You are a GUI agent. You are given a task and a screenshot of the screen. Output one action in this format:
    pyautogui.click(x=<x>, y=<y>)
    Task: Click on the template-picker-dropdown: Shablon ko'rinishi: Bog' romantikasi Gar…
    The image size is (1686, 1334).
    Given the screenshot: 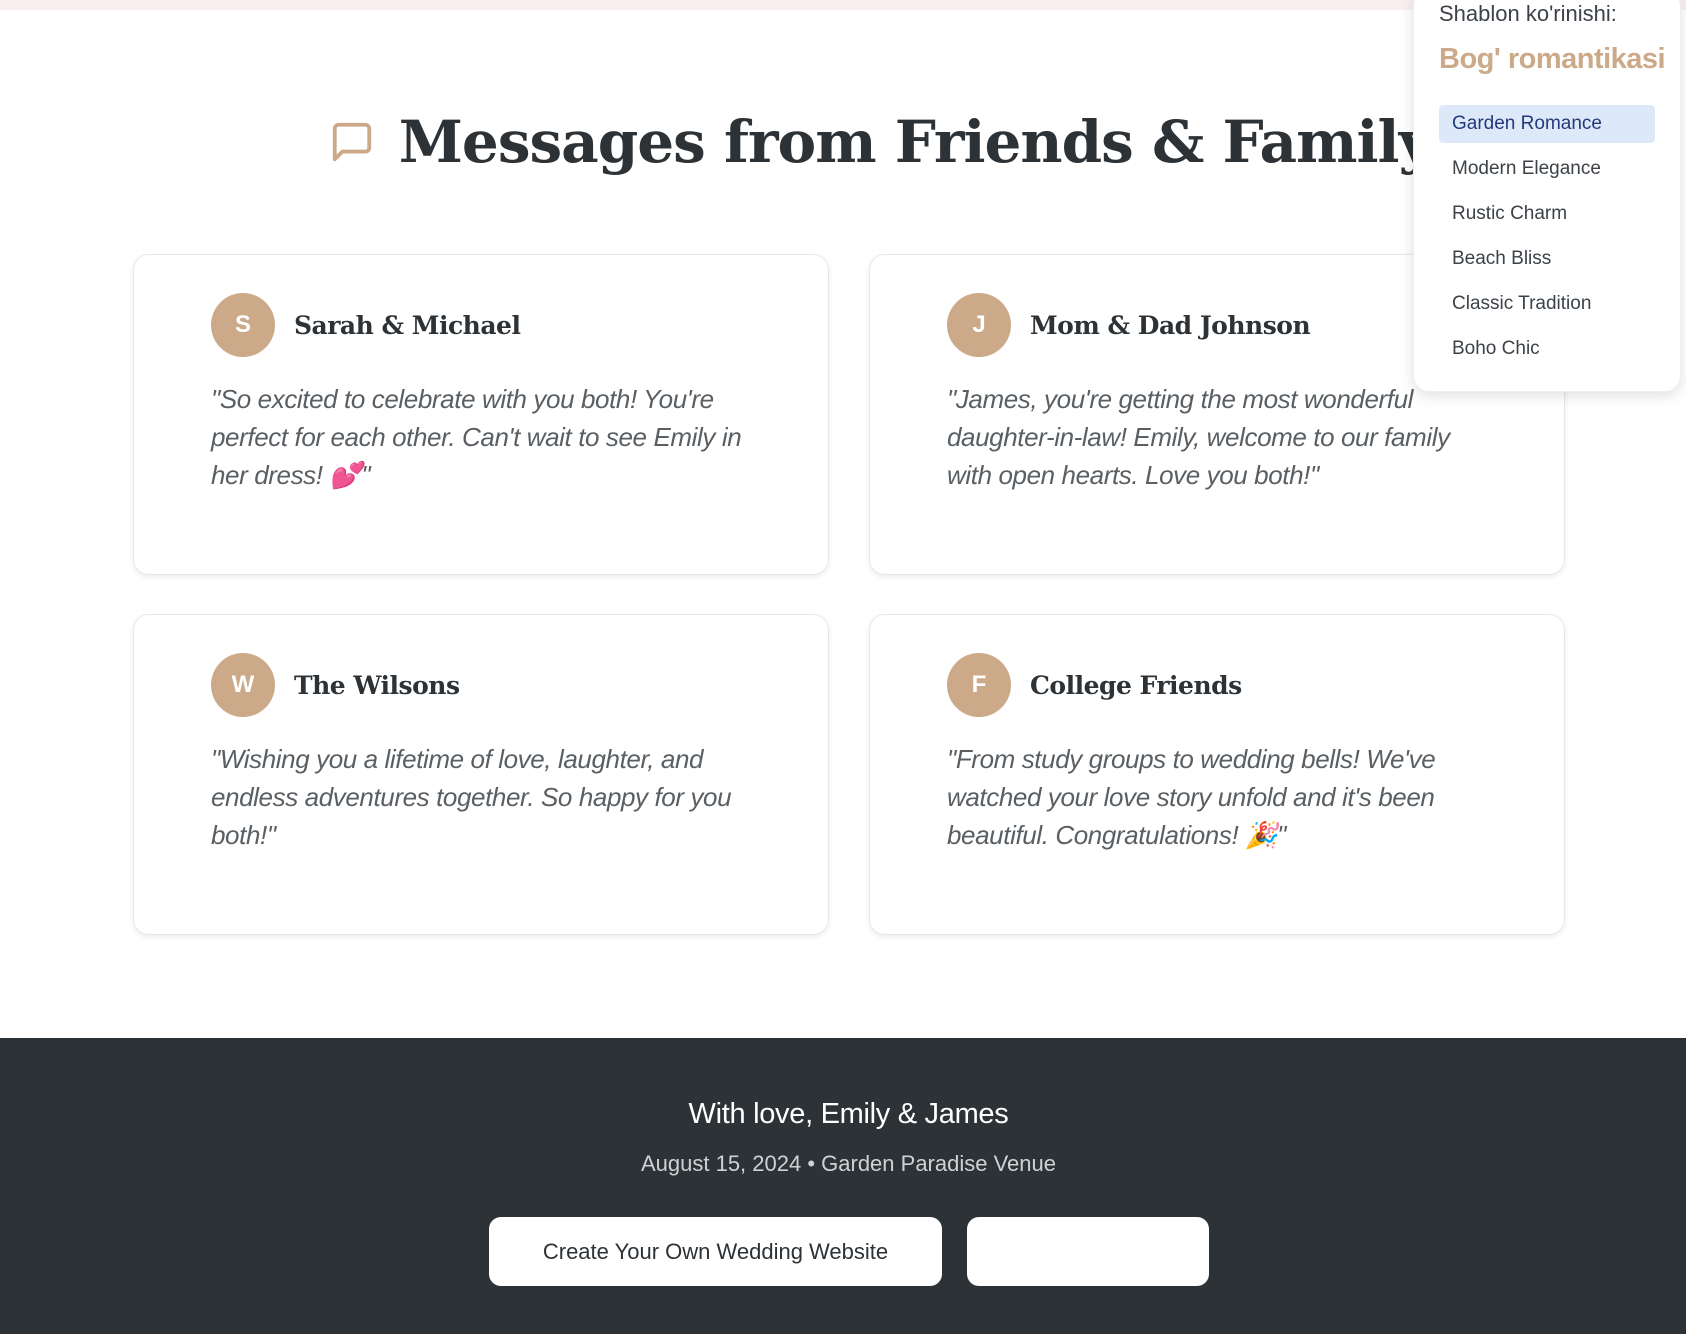 What is the action you would take?
    pyautogui.click(x=1547, y=196)
    